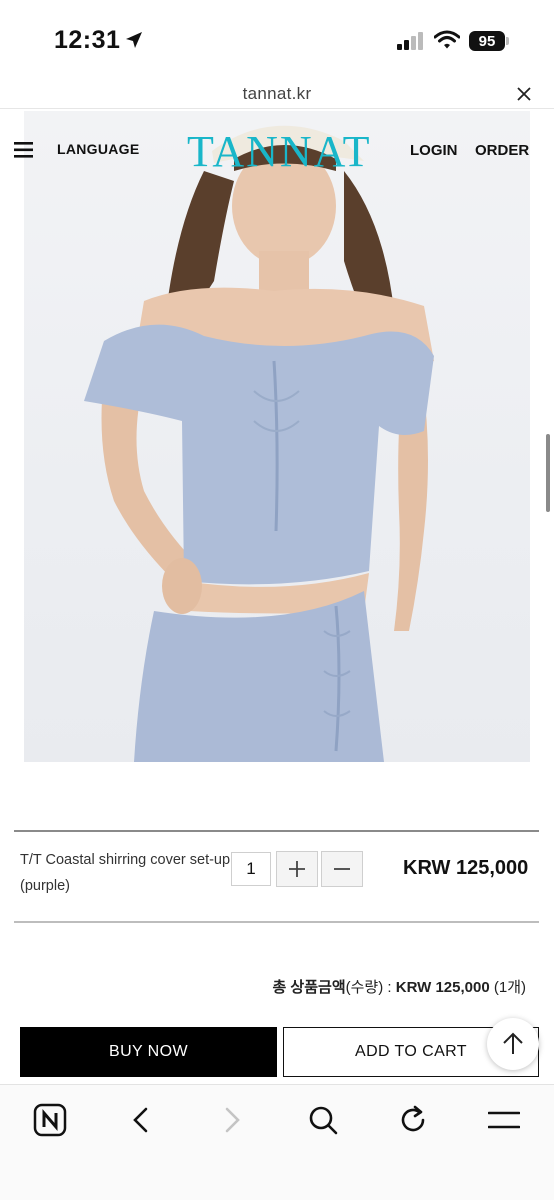 The width and height of the screenshot is (554, 1200). I want to click on arrow-up-icon, so click(513, 1043).